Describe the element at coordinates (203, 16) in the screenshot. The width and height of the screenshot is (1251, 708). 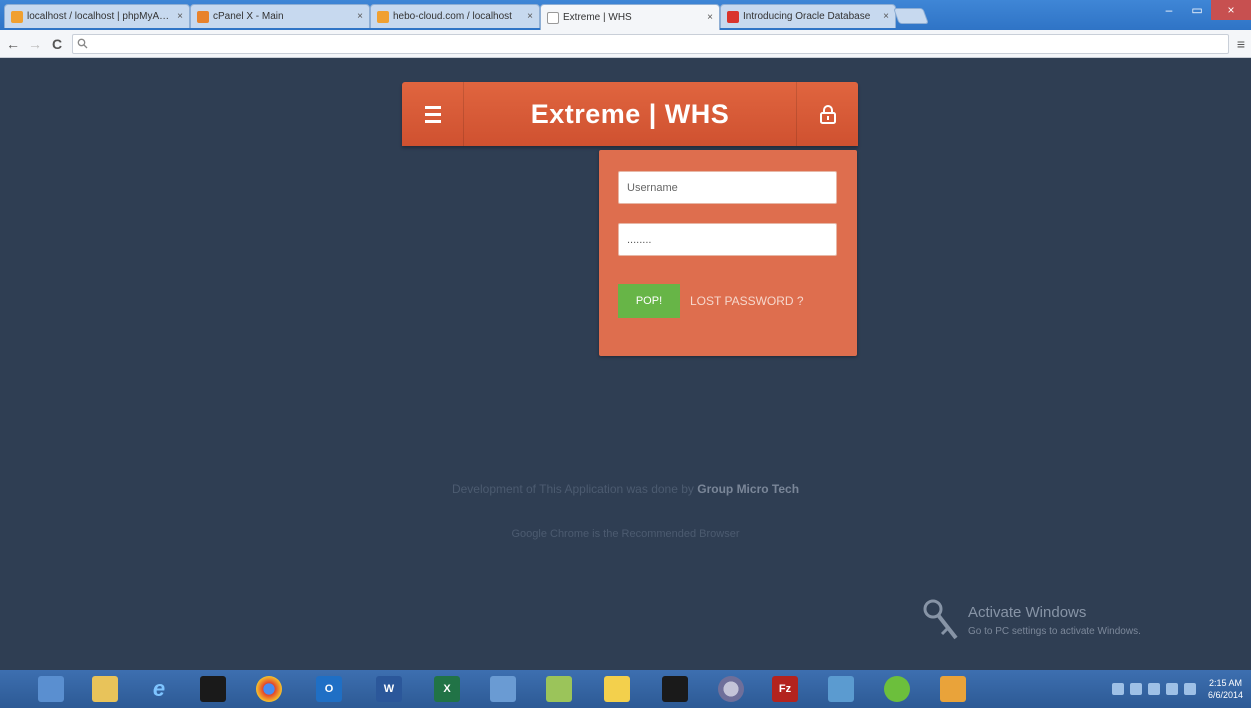
I see `cpanel-favicon-icon` at that location.